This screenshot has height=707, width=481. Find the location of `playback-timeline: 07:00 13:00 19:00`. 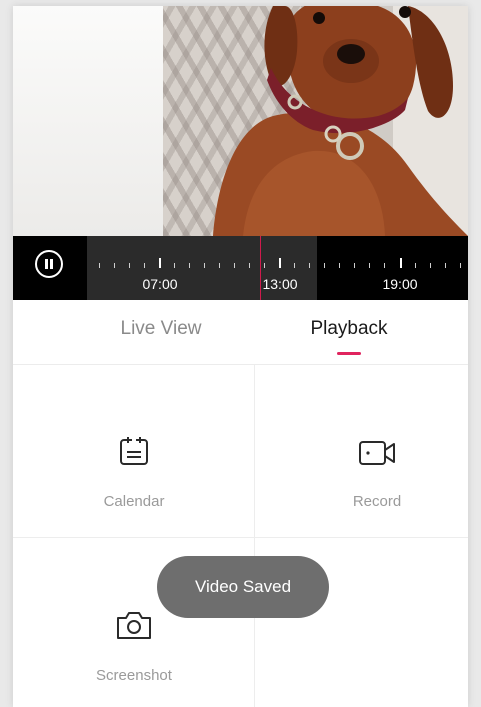

playback-timeline: 07:00 13:00 19:00 is located at coordinates (240, 268).